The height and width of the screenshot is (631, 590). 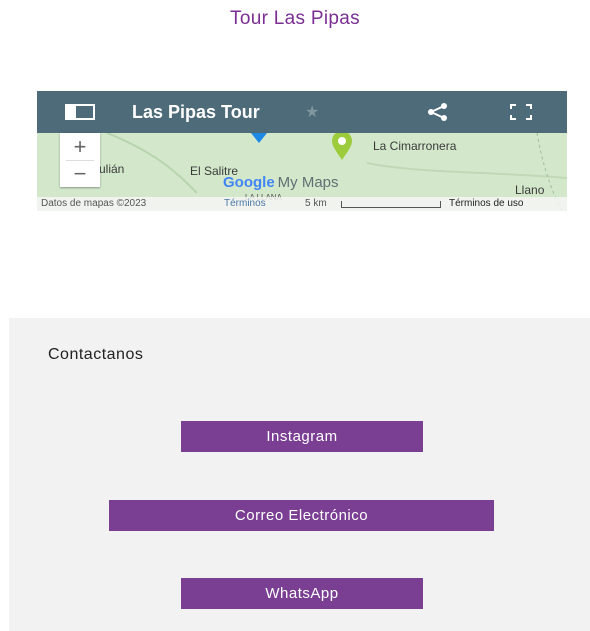 I want to click on fullscreen-icon, so click(x=521, y=112).